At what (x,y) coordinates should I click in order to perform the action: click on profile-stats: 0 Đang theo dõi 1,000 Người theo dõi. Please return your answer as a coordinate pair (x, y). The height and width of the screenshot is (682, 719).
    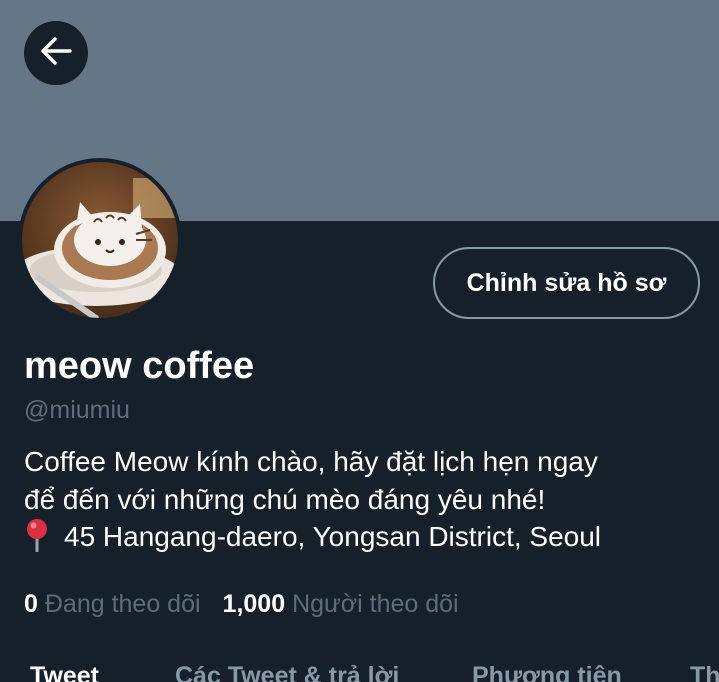
    Looking at the image, I should click on (241, 604).